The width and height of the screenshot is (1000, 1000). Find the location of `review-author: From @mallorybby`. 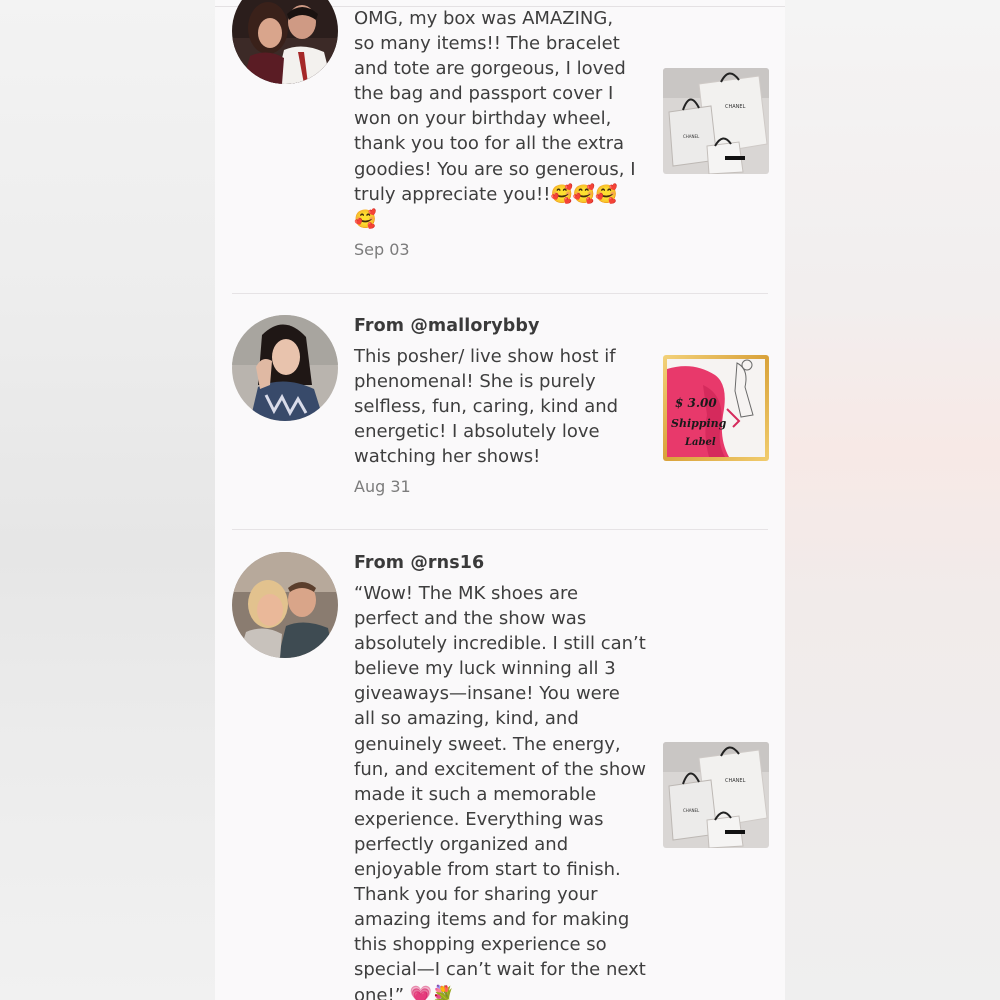

review-author: From @mallorybby is located at coordinates (446, 326).